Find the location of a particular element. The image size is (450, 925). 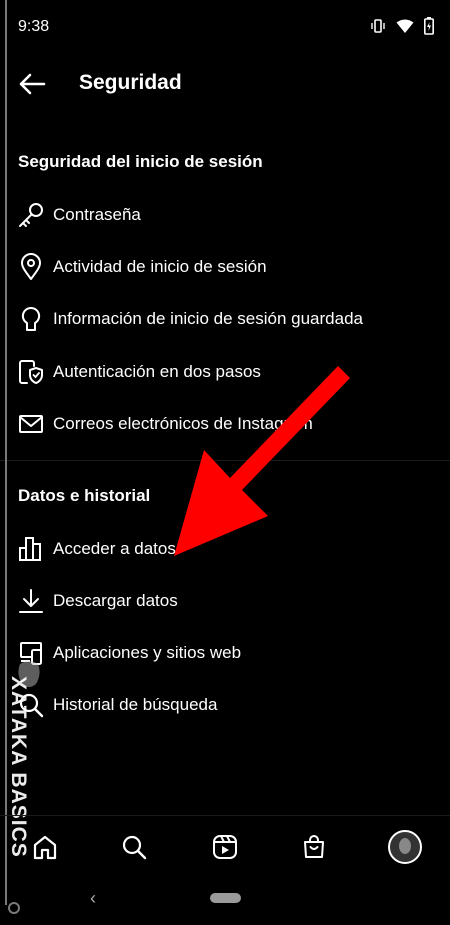

bottom-nav is located at coordinates (225, 846).